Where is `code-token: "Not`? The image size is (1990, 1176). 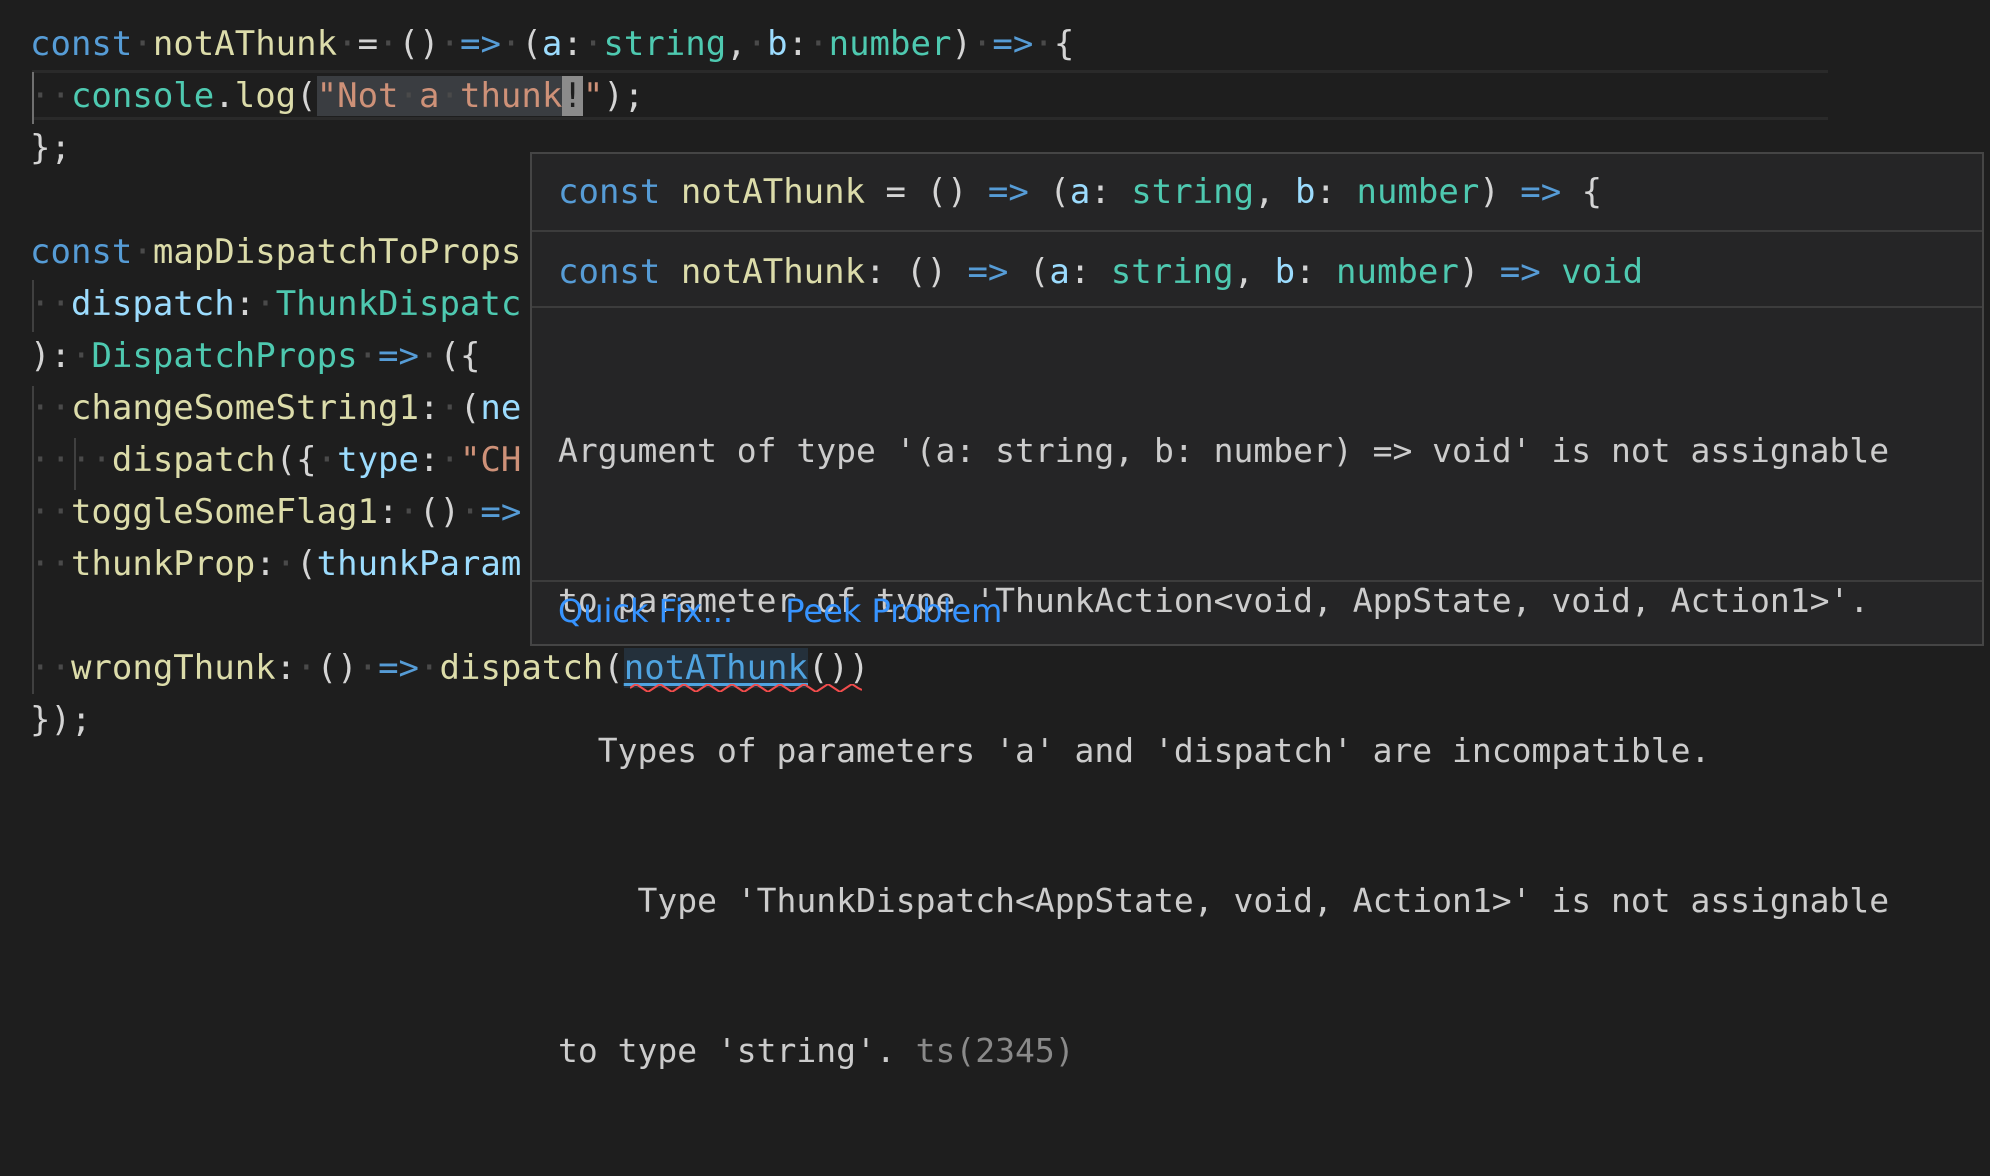 code-token: "Not is located at coordinates (357, 96).